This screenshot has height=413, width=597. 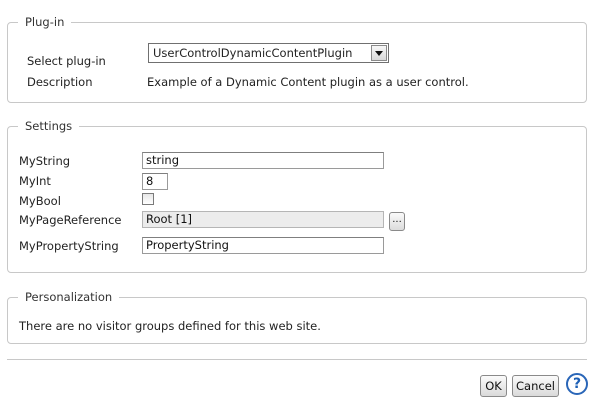 What do you see at coordinates (263, 160) in the screenshot?
I see `mystring-input: string` at bounding box center [263, 160].